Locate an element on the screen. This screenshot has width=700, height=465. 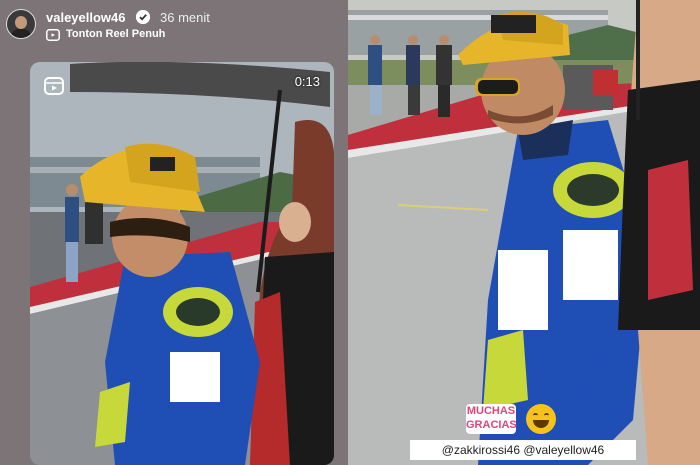
post-time: 36 menit is located at coordinates (185, 17).